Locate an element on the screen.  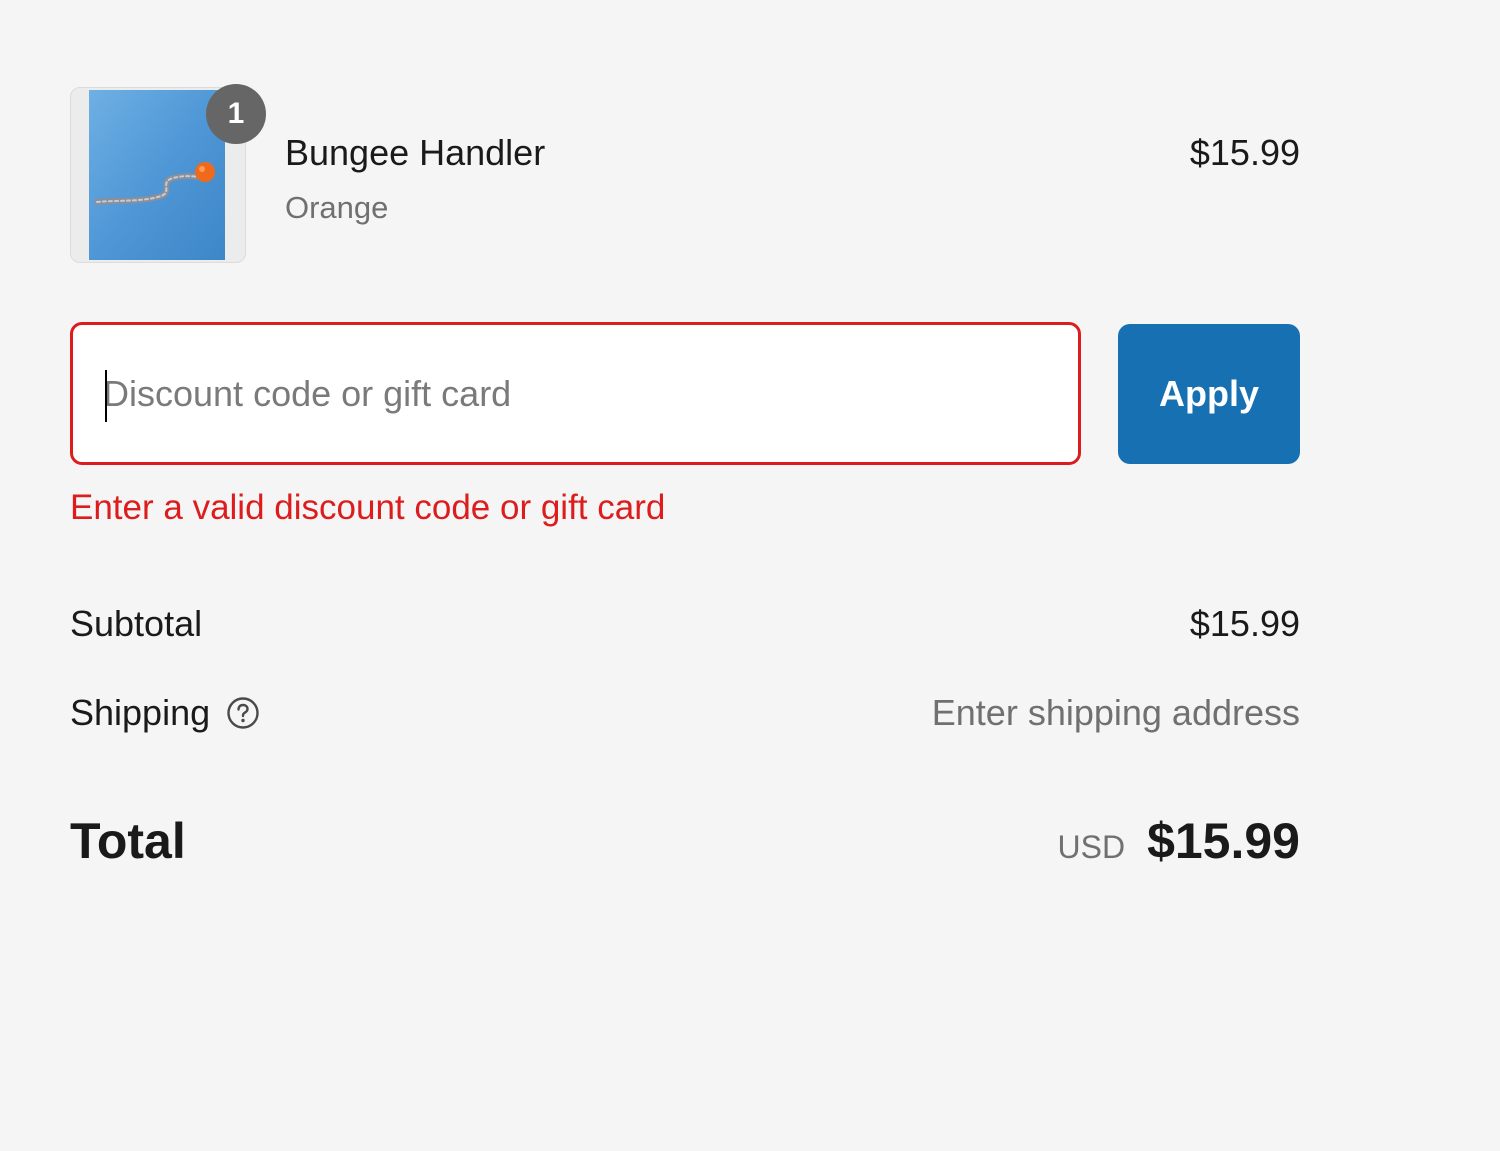
total-row: Total USD $15.99 is located at coordinates (685, 847).